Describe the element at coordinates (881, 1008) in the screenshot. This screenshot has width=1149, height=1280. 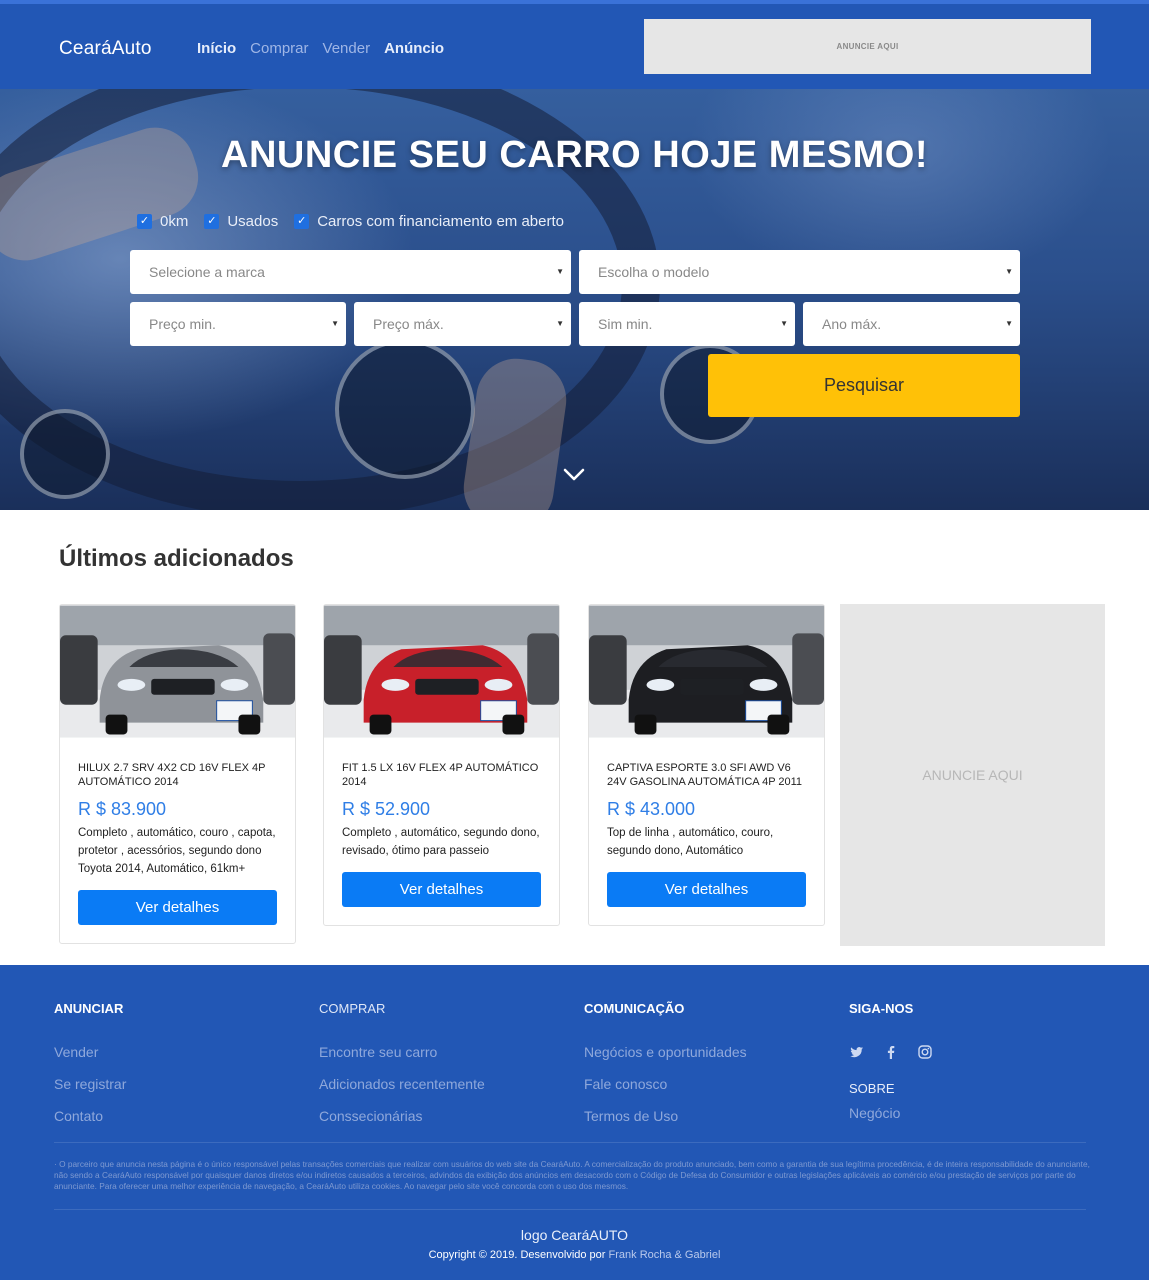
I see `footer-heading: SIGA-NOS` at that location.